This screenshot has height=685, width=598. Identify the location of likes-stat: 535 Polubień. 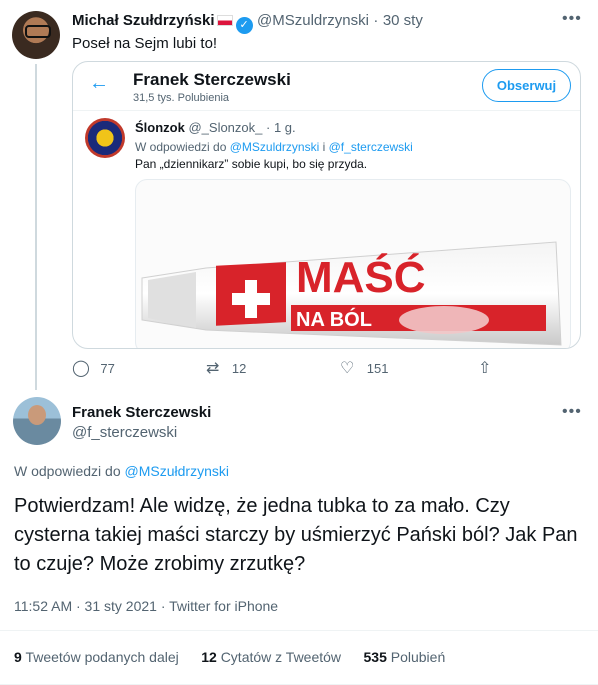
(405, 657).